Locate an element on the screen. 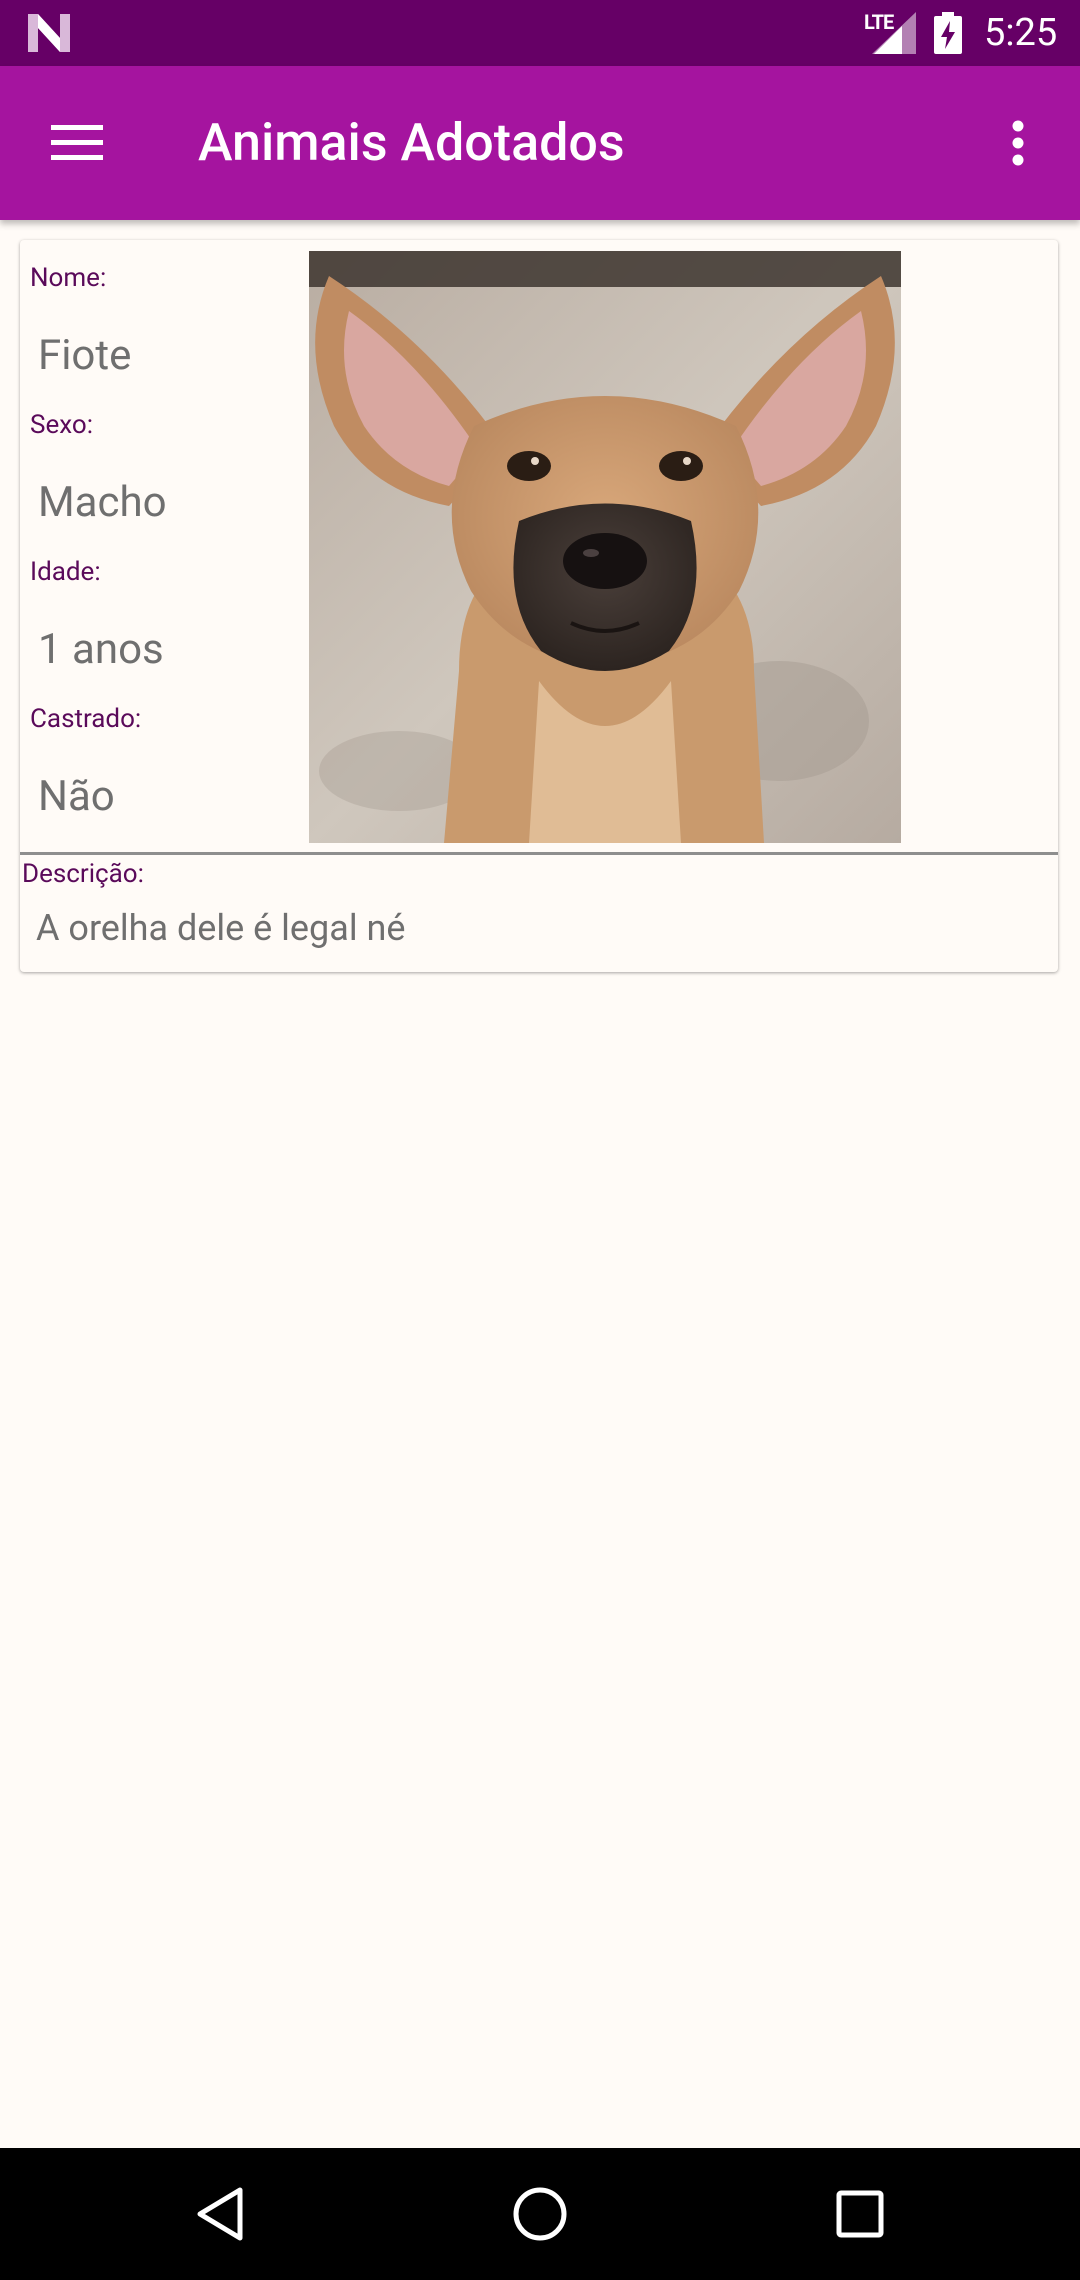  home-button is located at coordinates (540, 2214).